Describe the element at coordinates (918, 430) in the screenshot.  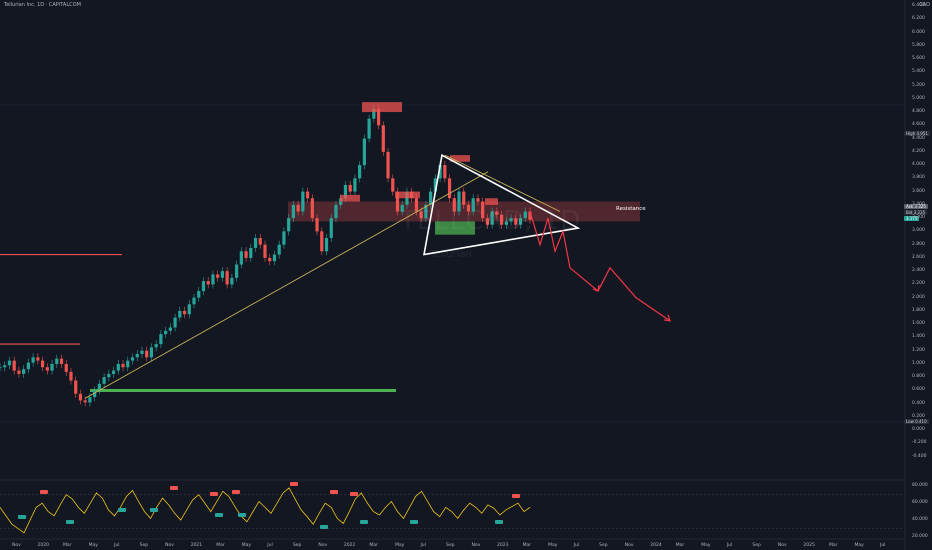
I see `price-tick-label: 0.000` at that location.